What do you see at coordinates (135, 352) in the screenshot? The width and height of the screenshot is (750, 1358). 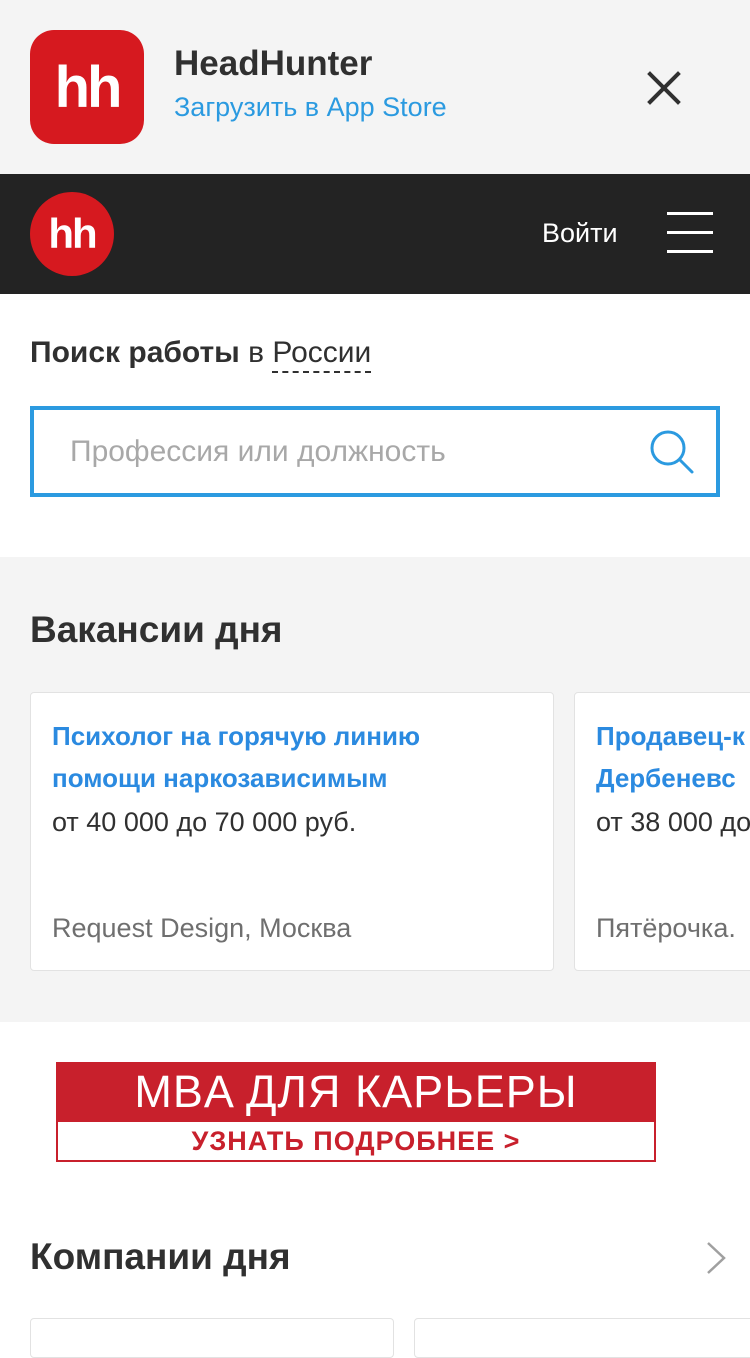 I see `search-heading-label: Поиск работы` at bounding box center [135, 352].